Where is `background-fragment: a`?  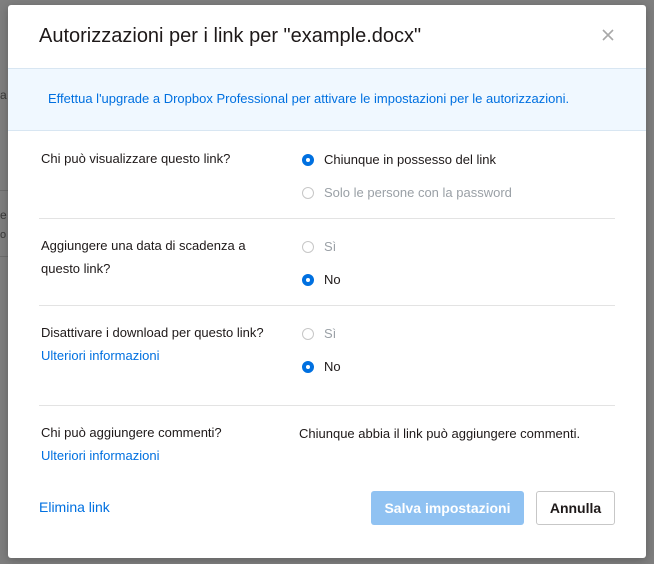 background-fragment: a is located at coordinates (3, 95).